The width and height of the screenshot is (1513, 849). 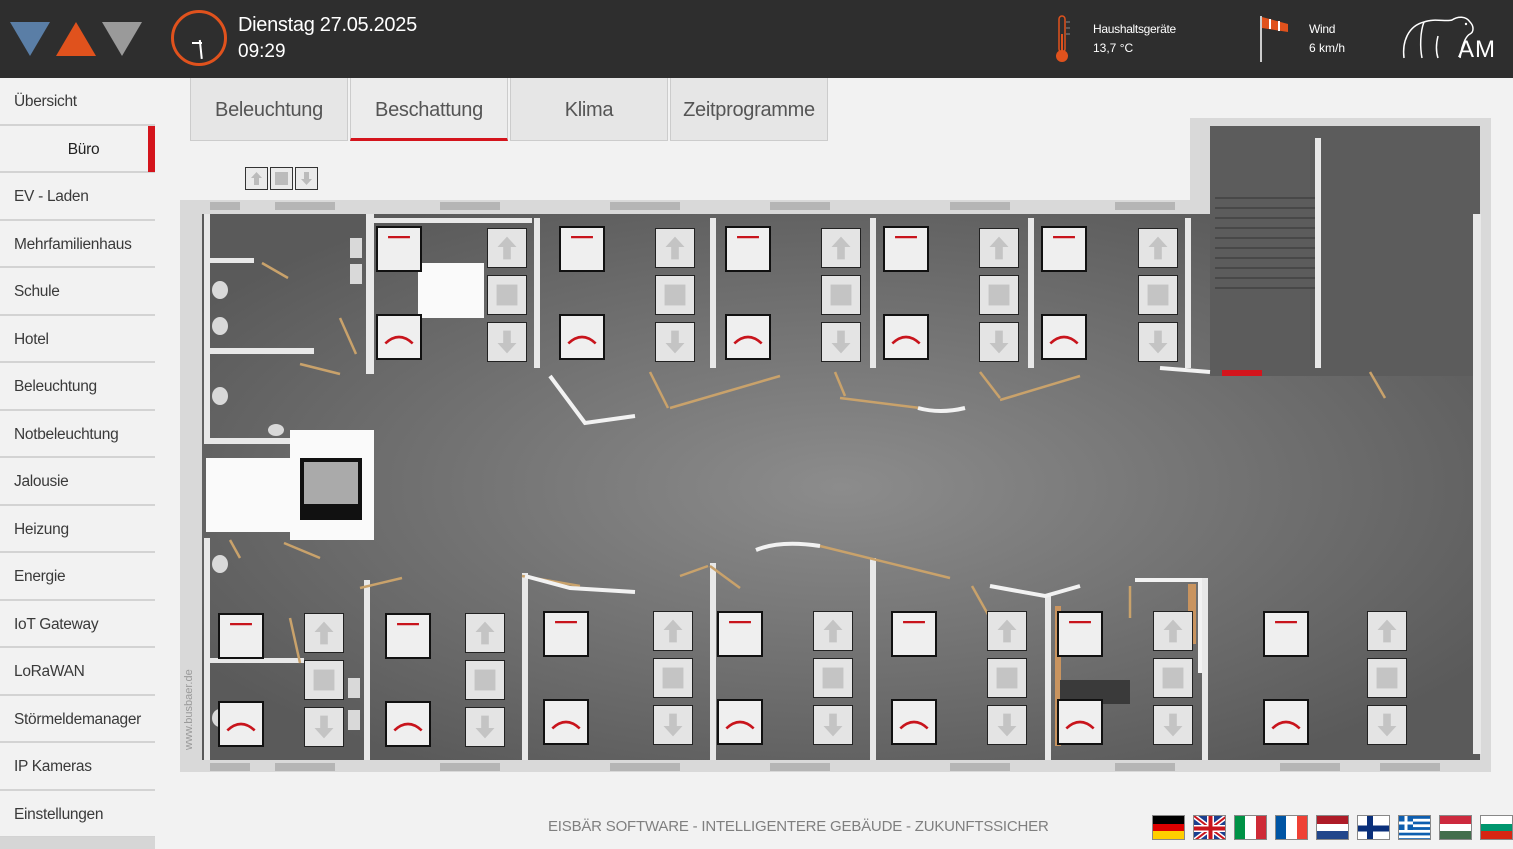 What do you see at coordinates (1007, 631) in the screenshot?
I see `room-10-blind-up-button` at bounding box center [1007, 631].